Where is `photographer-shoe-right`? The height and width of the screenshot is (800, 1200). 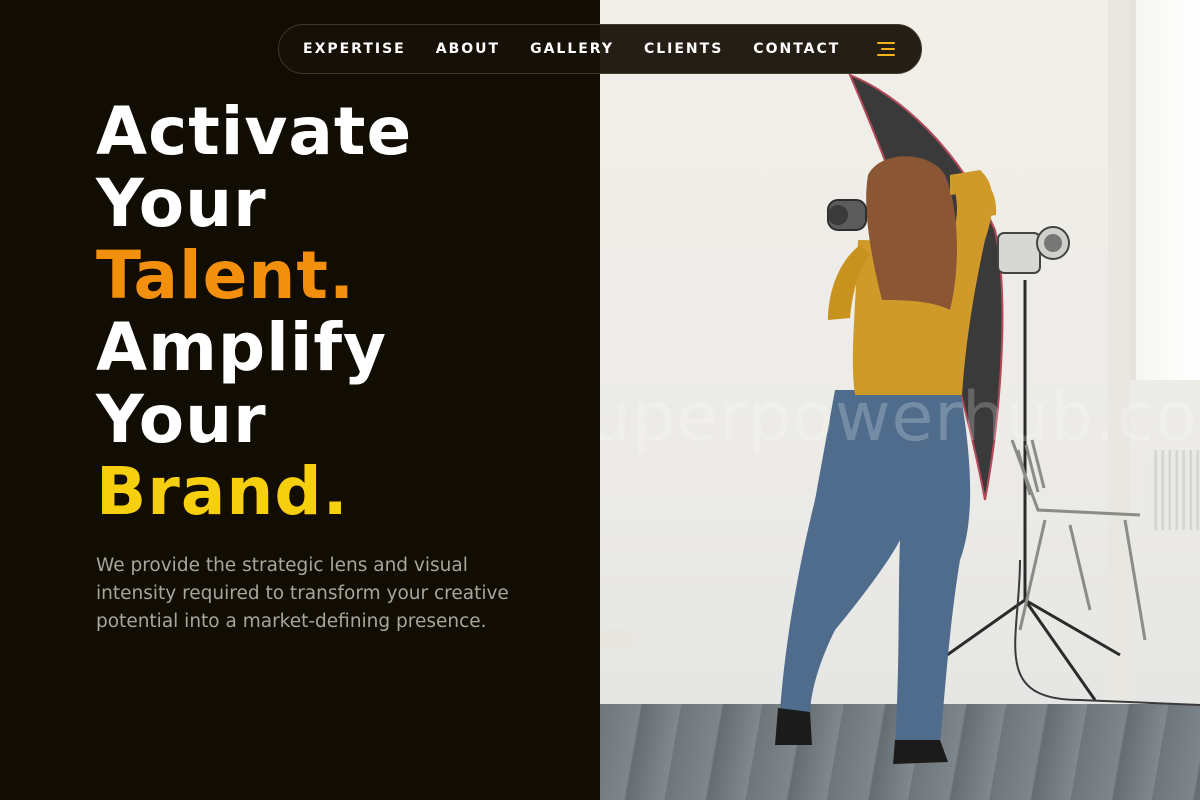 photographer-shoe-right is located at coordinates (920, 752).